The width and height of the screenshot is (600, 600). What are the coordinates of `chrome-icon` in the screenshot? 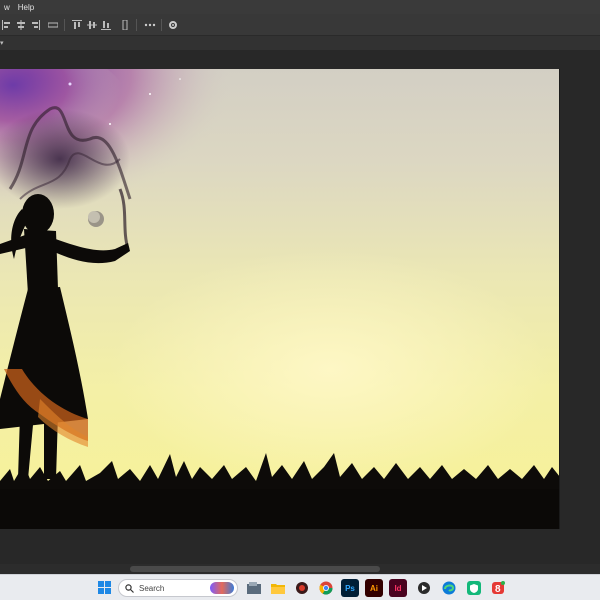 It's located at (326, 588).